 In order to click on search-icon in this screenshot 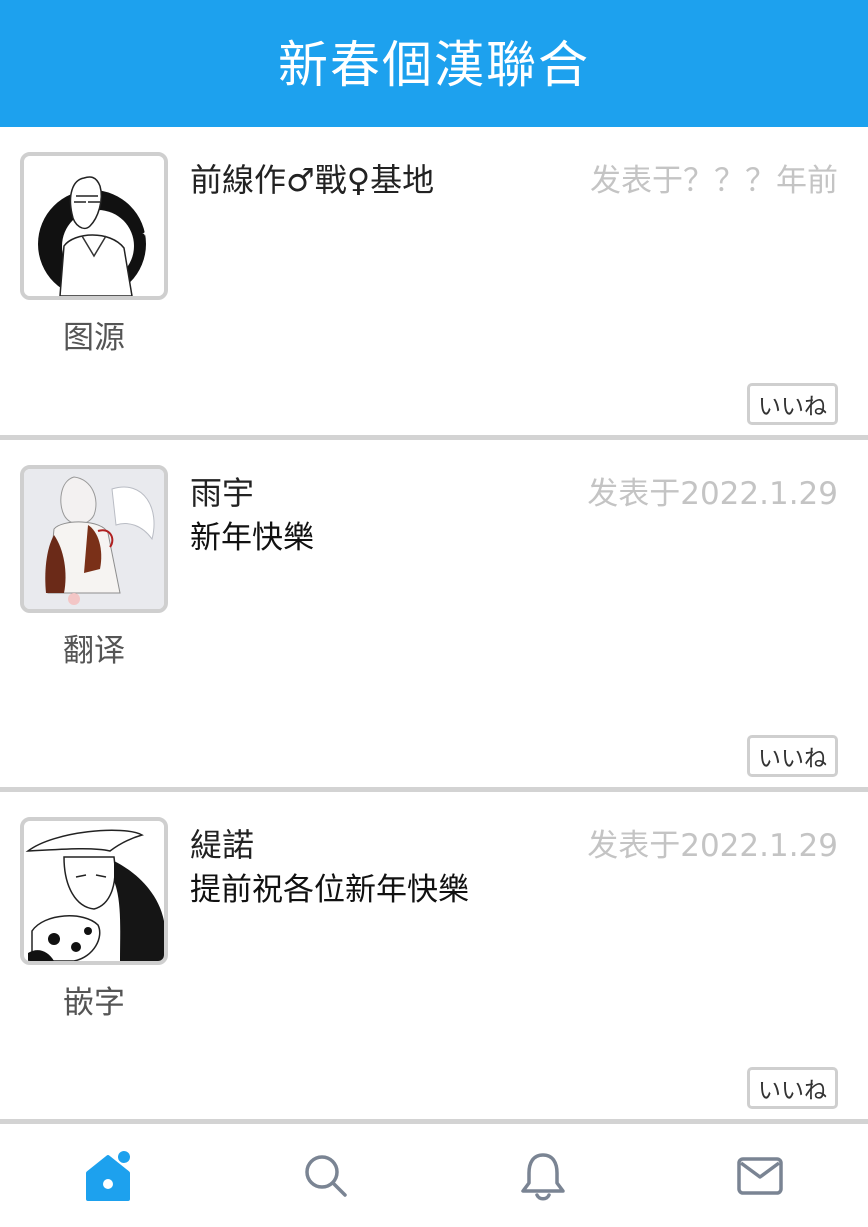, I will do `click(325, 1175)`.